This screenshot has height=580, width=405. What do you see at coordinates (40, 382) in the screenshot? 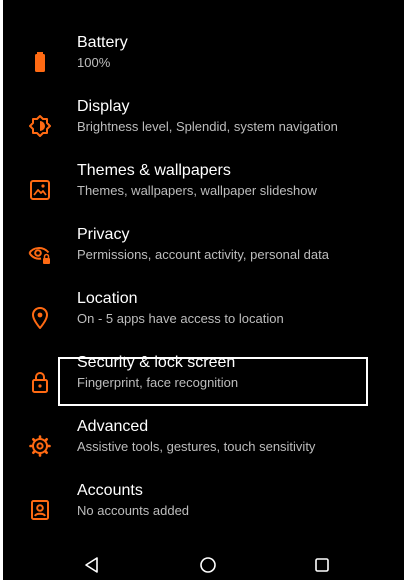
I see `lock-icon` at bounding box center [40, 382].